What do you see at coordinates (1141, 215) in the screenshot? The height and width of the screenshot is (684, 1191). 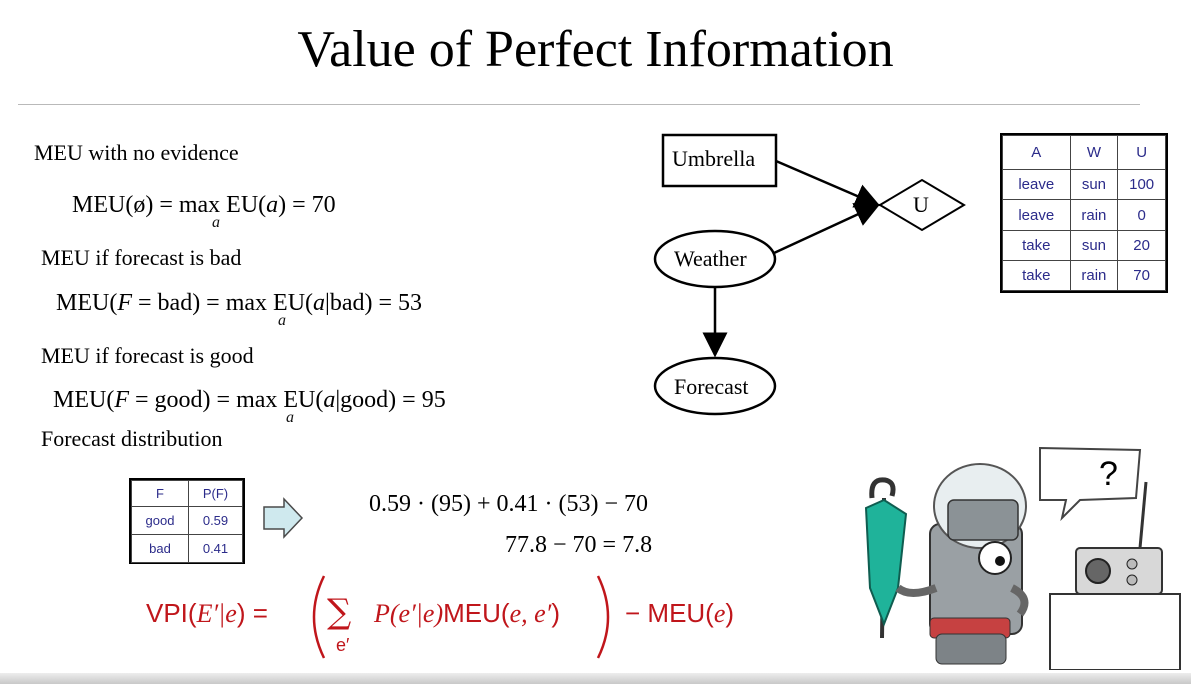 I see `table-cell: 0` at bounding box center [1141, 215].